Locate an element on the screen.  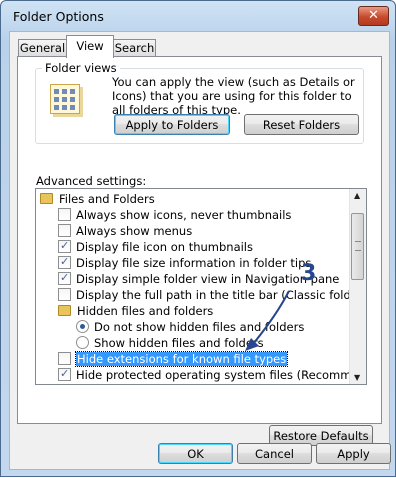
tree-checkbox-option: Display file icon on thumbnails is located at coordinates (155, 246).